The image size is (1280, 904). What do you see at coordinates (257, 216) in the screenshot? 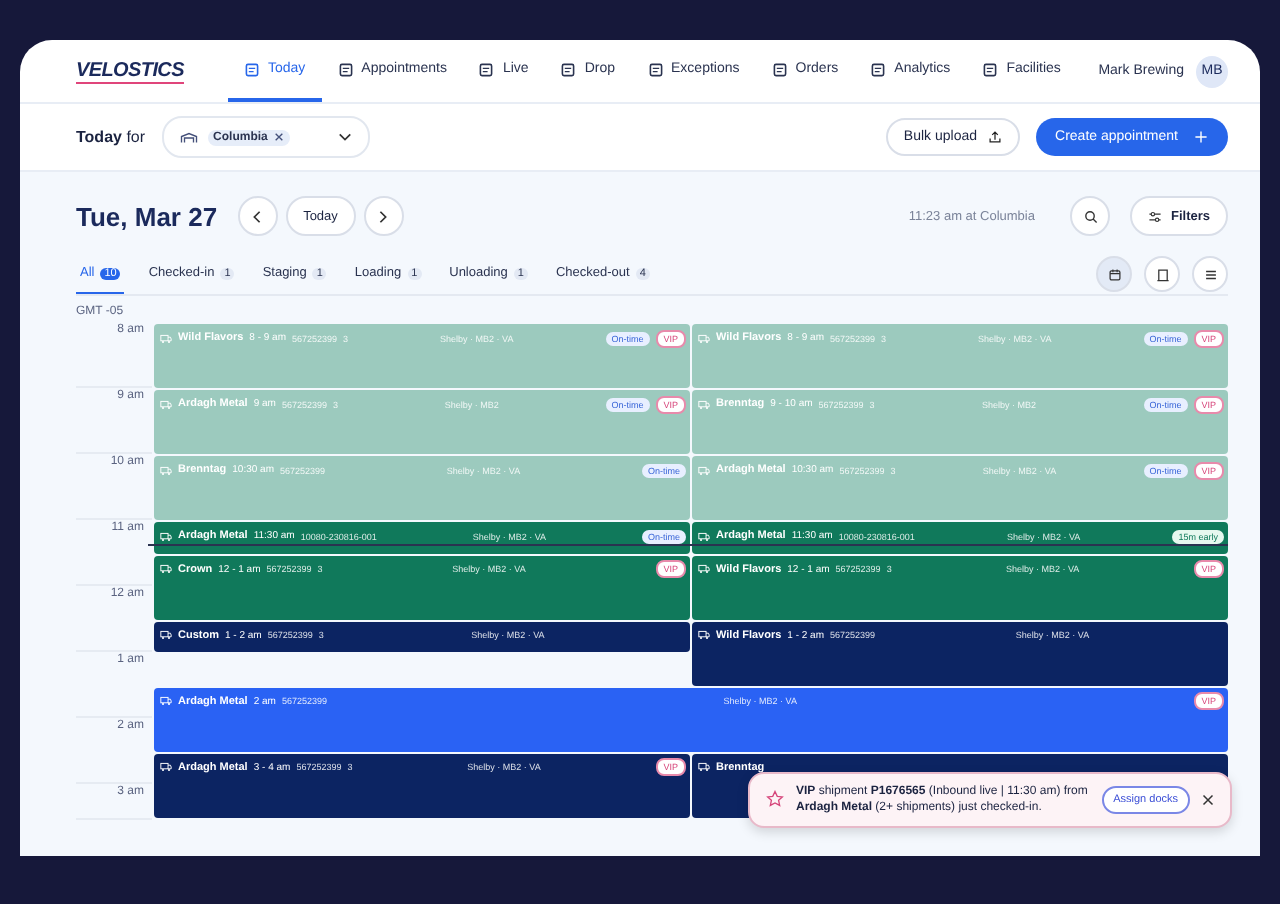
I see `chevron-left-icon` at bounding box center [257, 216].